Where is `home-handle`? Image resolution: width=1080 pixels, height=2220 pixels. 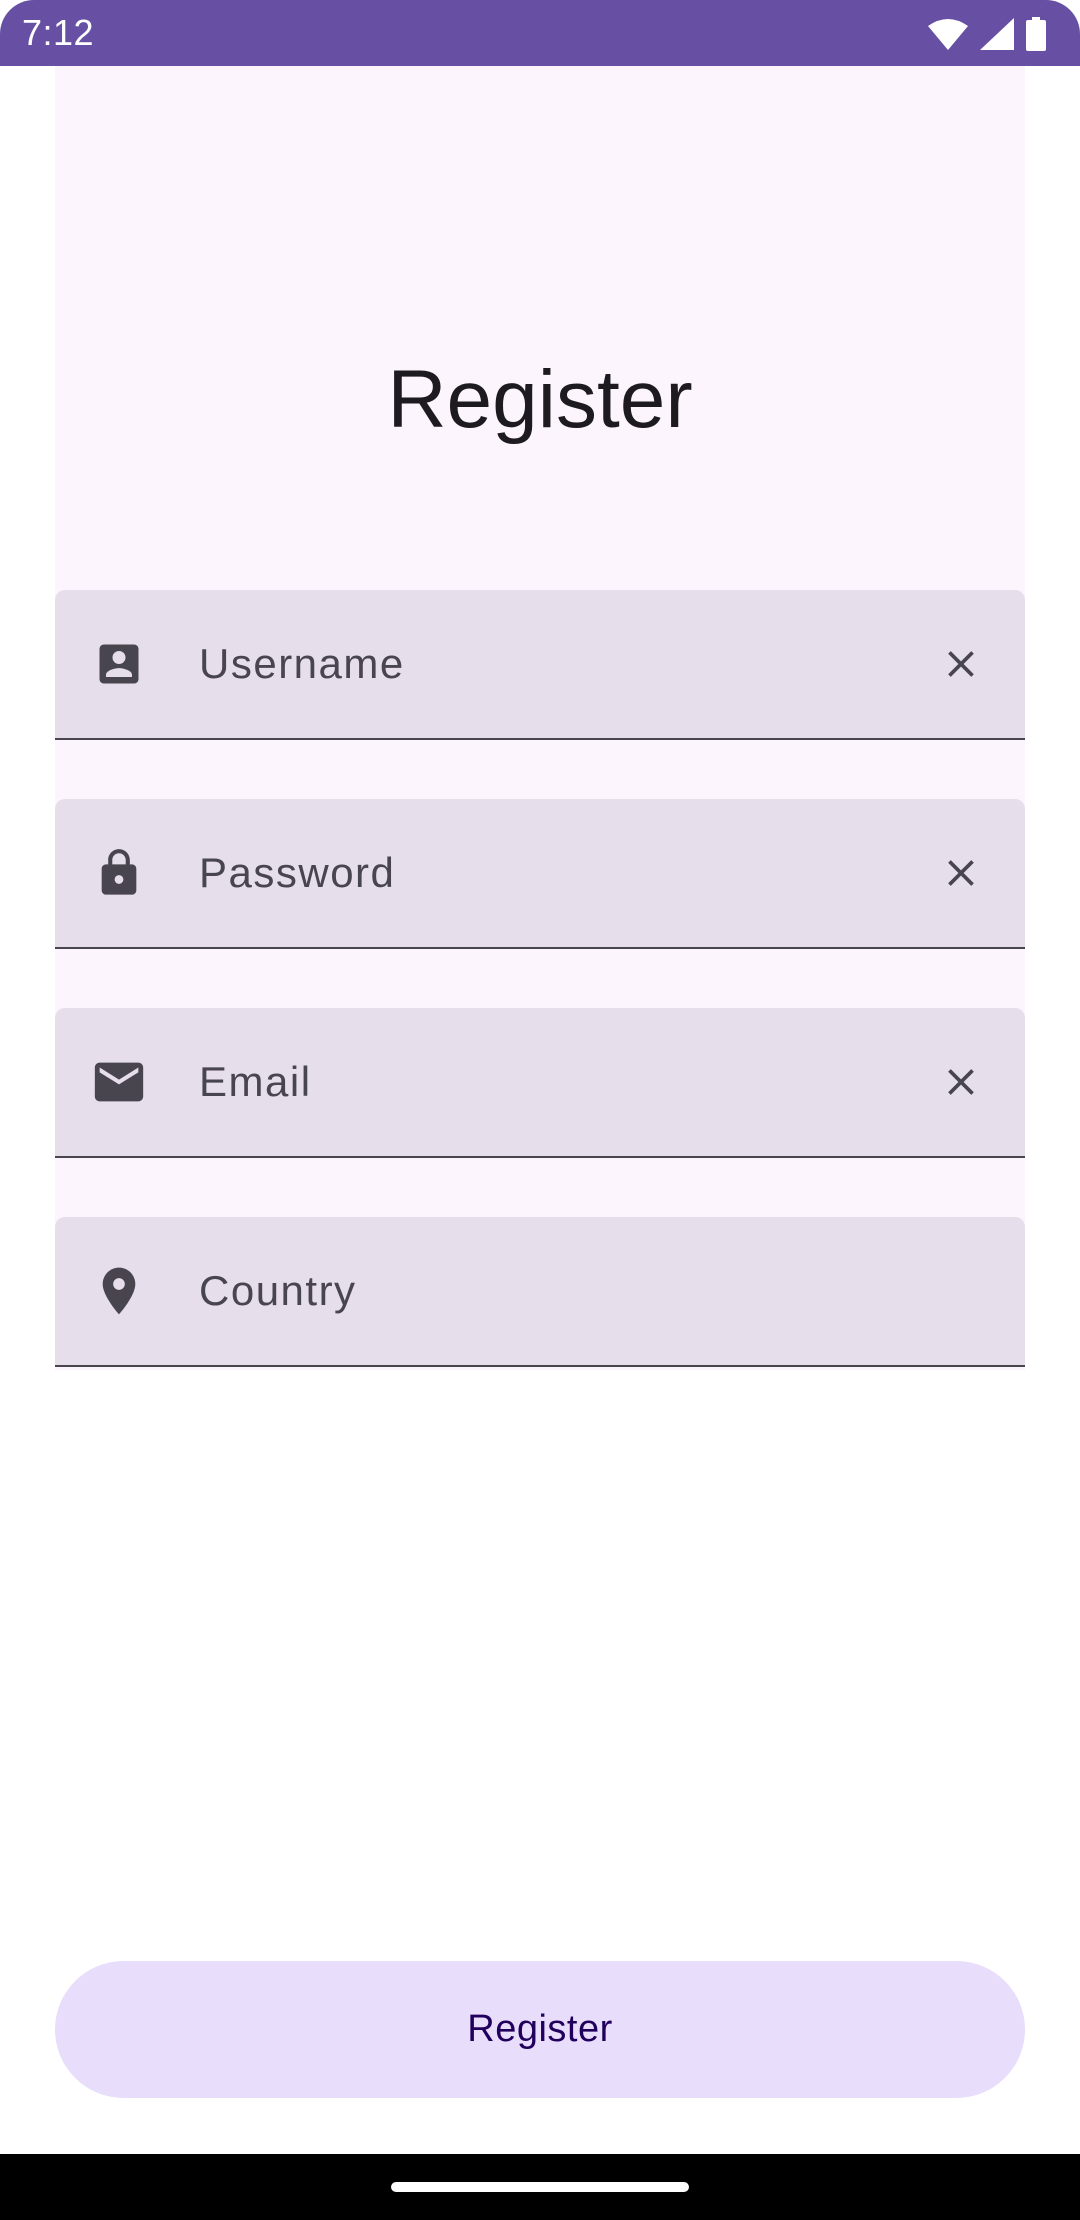
home-handle is located at coordinates (540, 2187).